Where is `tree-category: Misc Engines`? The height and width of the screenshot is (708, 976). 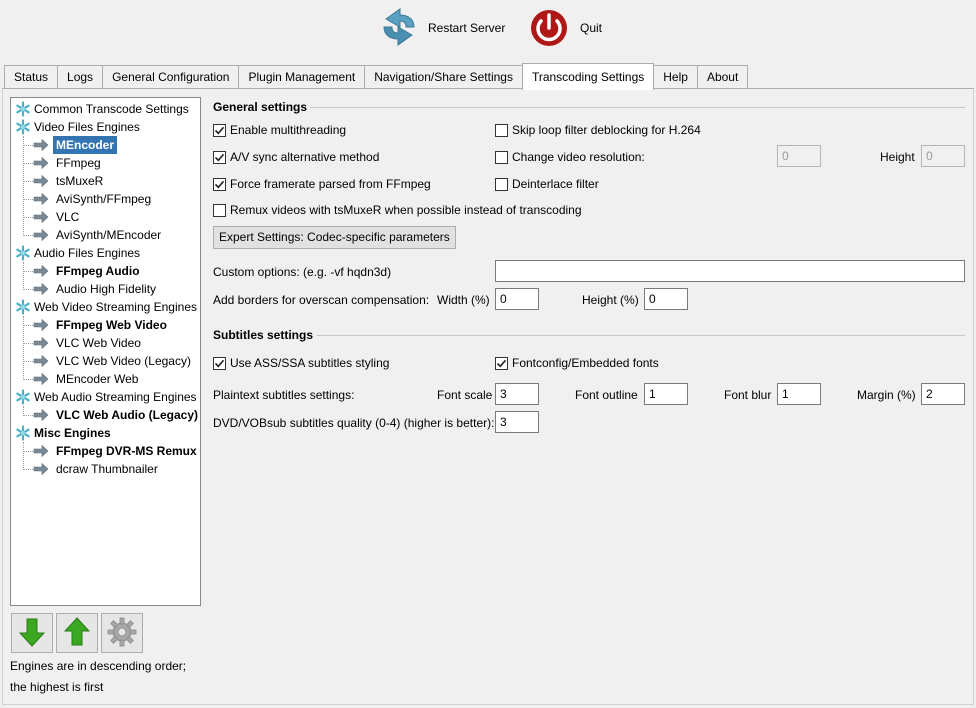 tree-category: Misc Engines is located at coordinates (105, 433).